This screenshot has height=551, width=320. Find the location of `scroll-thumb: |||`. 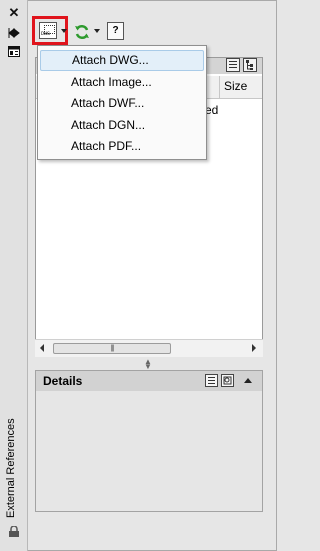

scroll-thumb: ||| is located at coordinates (112, 348).